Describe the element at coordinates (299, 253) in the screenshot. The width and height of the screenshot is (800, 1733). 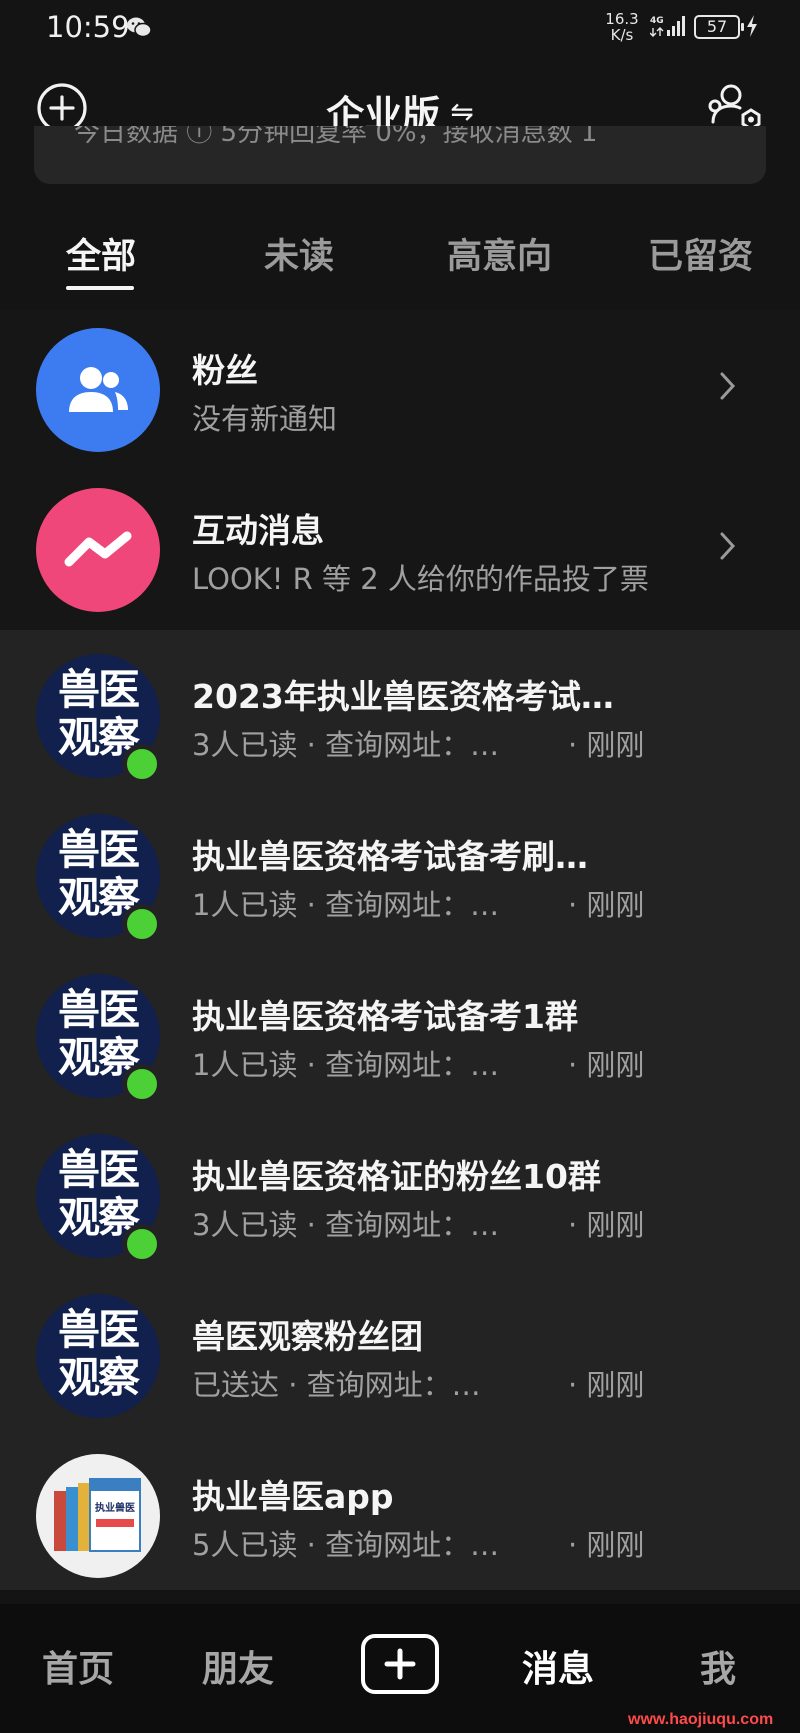
I see `tab-unread: 未读` at that location.